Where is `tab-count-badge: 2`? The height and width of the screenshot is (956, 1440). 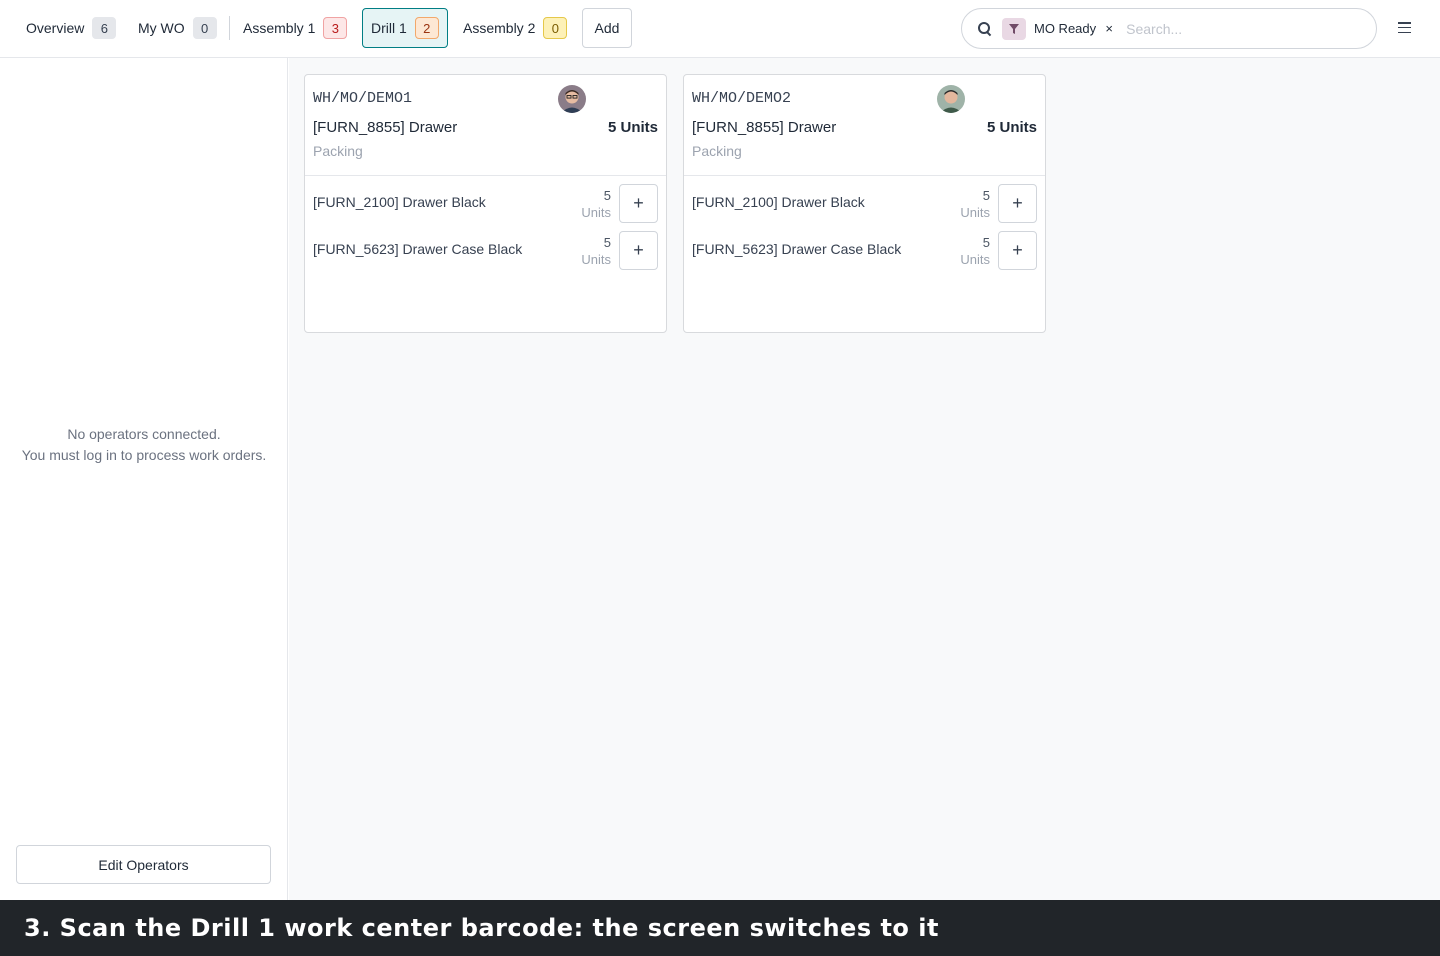
tab-count-badge: 2 is located at coordinates (426, 28).